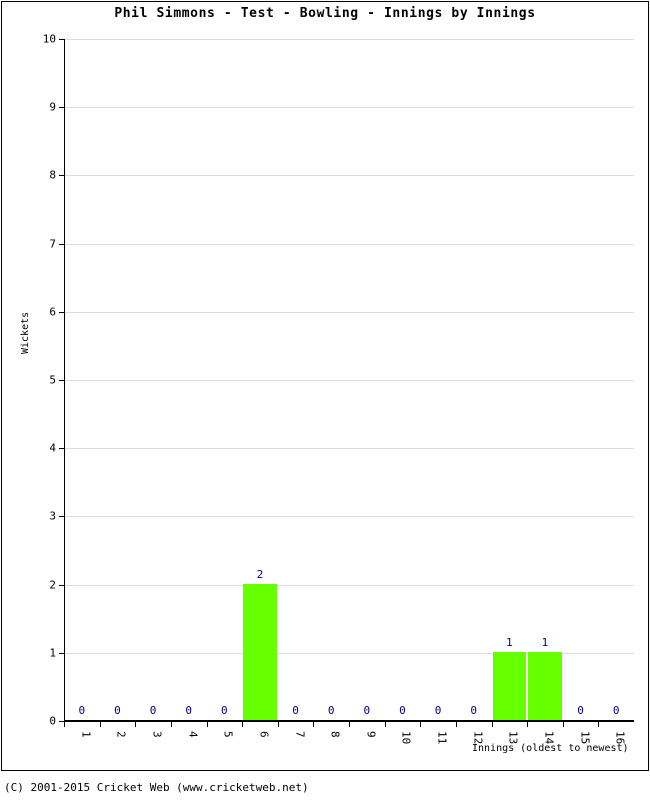  What do you see at coordinates (52, 653) in the screenshot?
I see `y-tick-label: 1` at bounding box center [52, 653].